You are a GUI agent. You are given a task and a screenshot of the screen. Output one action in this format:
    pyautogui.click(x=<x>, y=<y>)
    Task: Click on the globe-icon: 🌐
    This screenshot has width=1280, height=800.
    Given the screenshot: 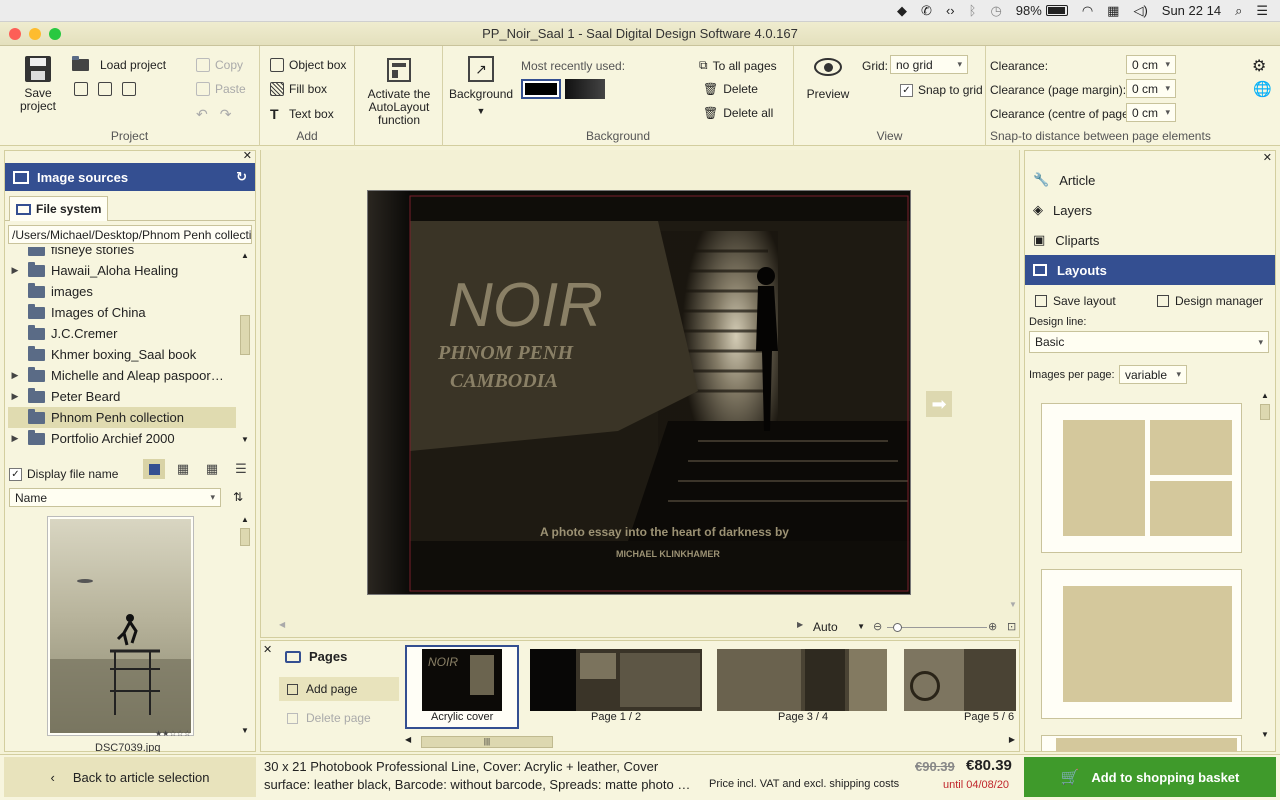 What is the action you would take?
    pyautogui.click(x=1262, y=89)
    